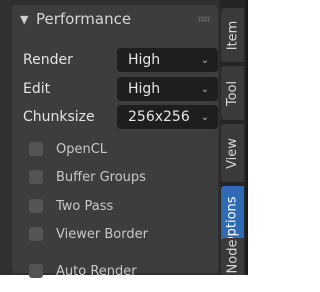  Describe the element at coordinates (37, 89) in the screenshot. I see `edit-label: Edit` at that location.